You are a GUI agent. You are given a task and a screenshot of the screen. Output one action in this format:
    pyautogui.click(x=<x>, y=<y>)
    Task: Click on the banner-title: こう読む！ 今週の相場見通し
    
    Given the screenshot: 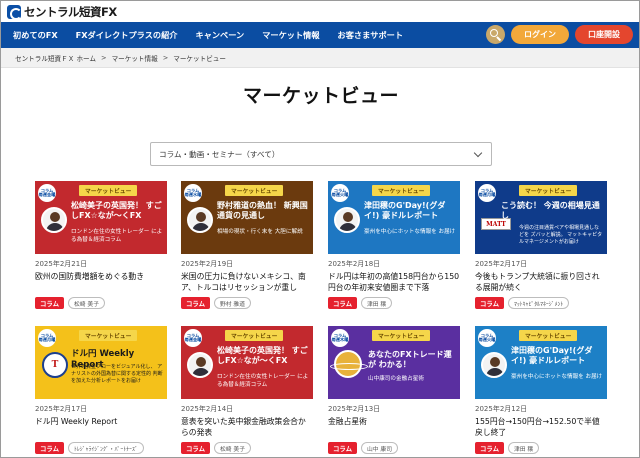 What is the action you would take?
    pyautogui.click(x=550, y=210)
    